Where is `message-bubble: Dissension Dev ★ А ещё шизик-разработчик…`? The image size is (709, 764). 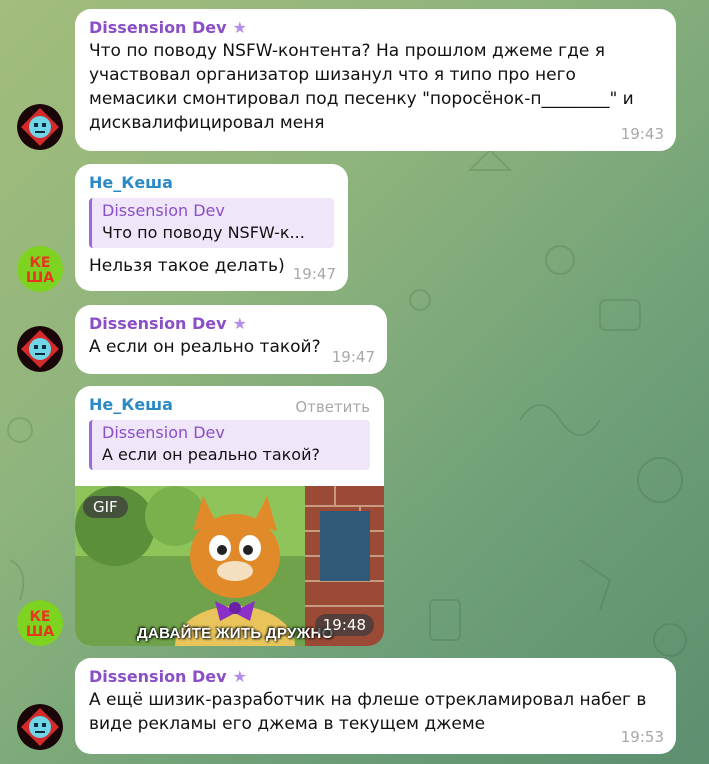
message-bubble: Dissension Dev ★ А ещё шизик-разработчик… is located at coordinates (375, 706).